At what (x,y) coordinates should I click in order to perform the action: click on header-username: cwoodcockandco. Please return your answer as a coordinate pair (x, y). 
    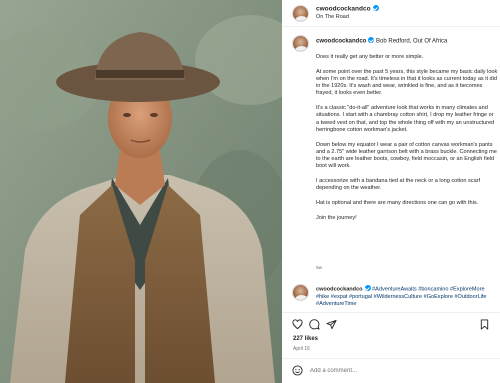
    Looking at the image, I should click on (347, 9).